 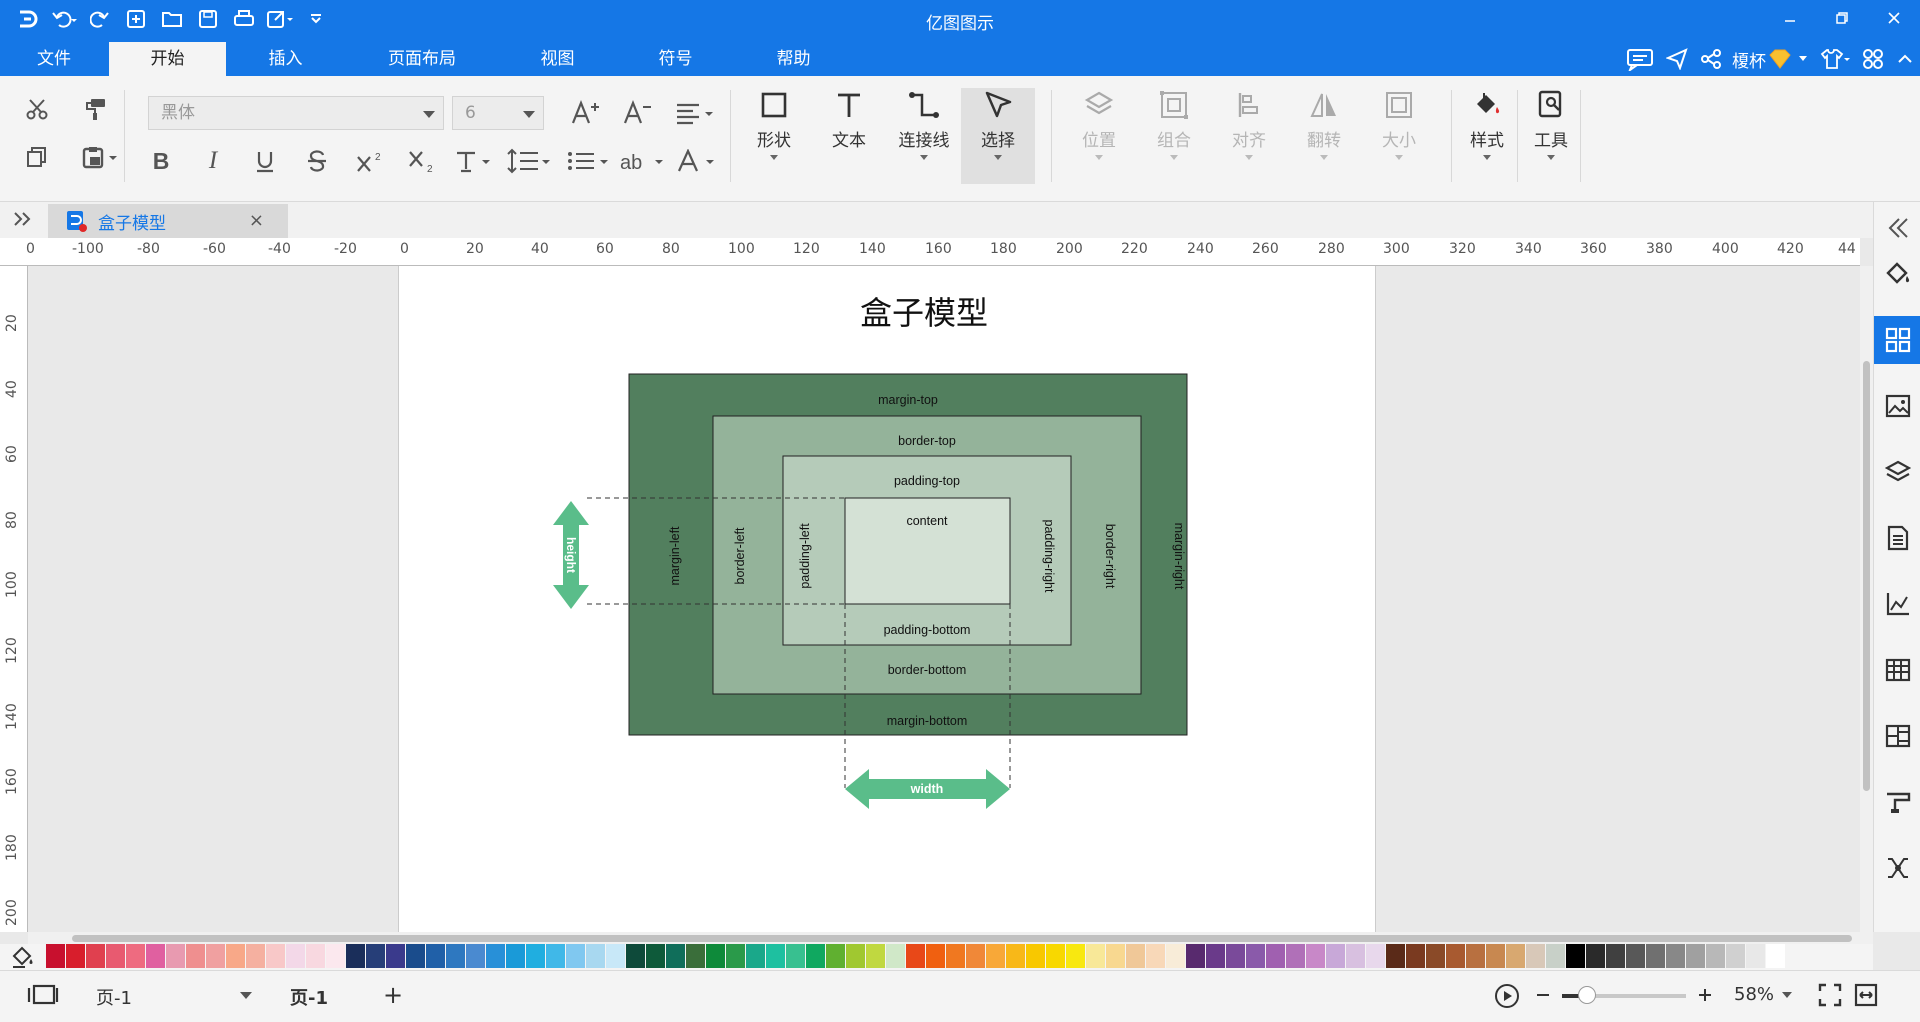 What do you see at coordinates (422, 59) in the screenshot?
I see `menu-page-layout: 页面布局` at bounding box center [422, 59].